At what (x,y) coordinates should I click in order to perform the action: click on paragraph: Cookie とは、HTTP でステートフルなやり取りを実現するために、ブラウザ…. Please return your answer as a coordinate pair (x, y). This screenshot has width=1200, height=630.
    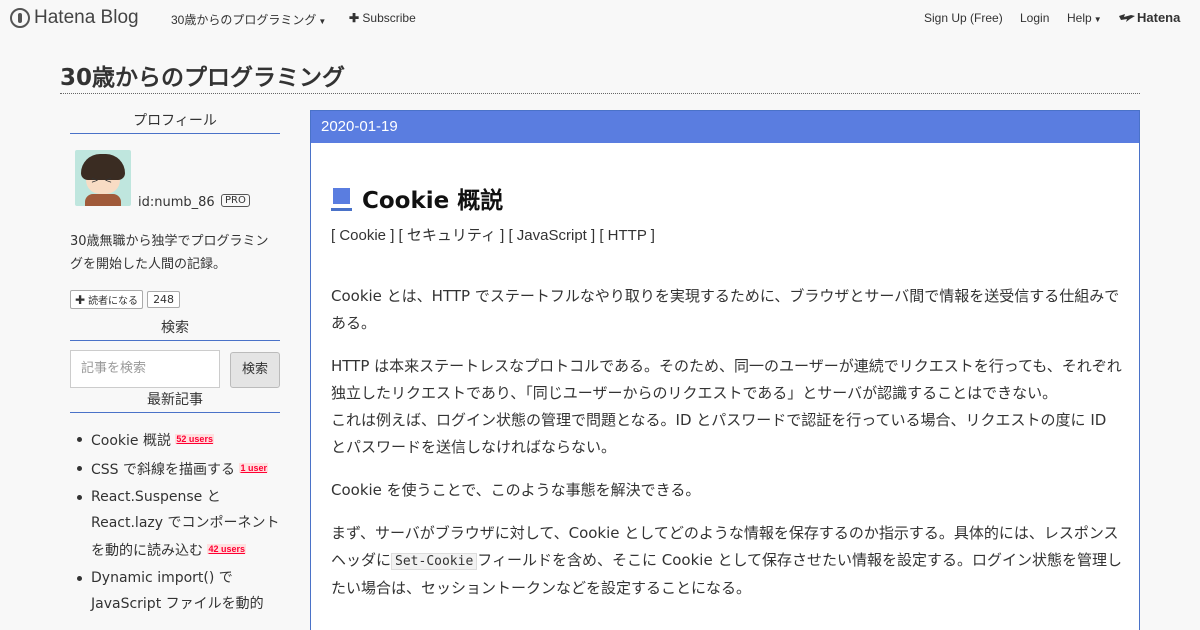
    Looking at the image, I should click on (725, 309).